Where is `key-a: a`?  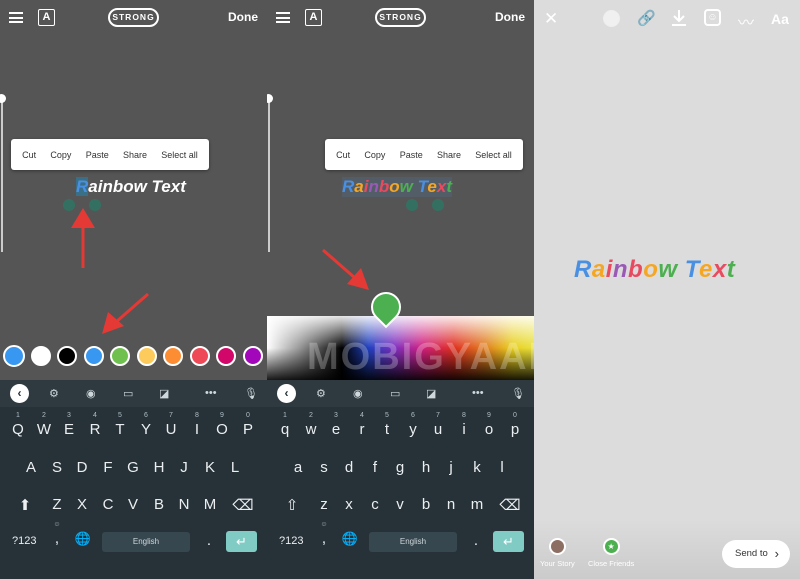 key-a: a is located at coordinates (298, 467).